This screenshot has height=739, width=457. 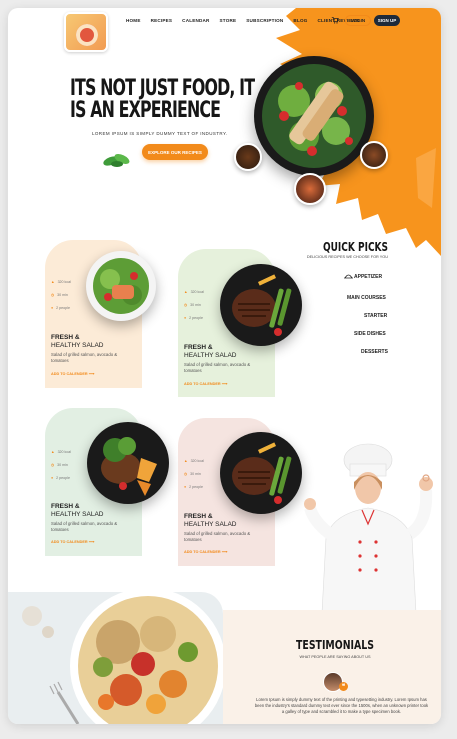 I want to click on card-2-title-line2: HEALTHY SALAD, so click(x=210, y=355).